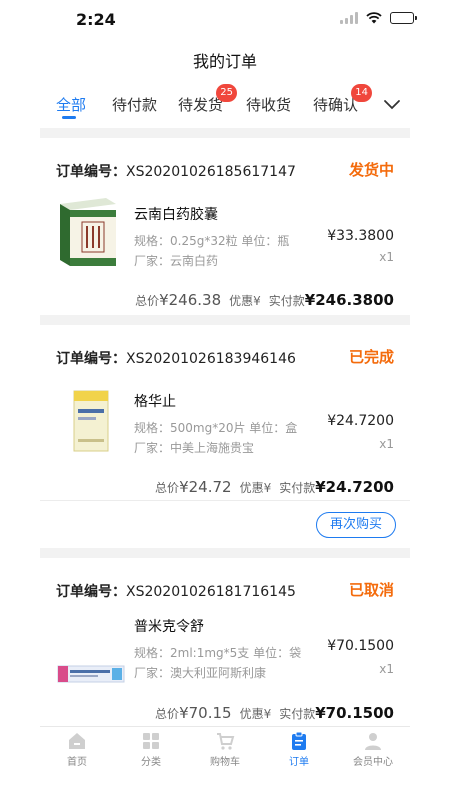  What do you see at coordinates (354, 487) in the screenshot?
I see `paid-value: ¥24.7200` at bounding box center [354, 487].